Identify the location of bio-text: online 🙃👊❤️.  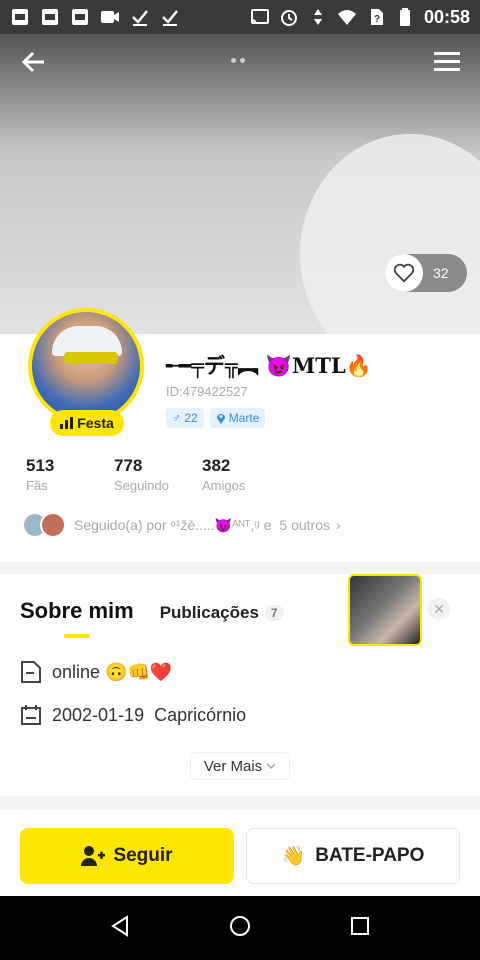
(112, 671).